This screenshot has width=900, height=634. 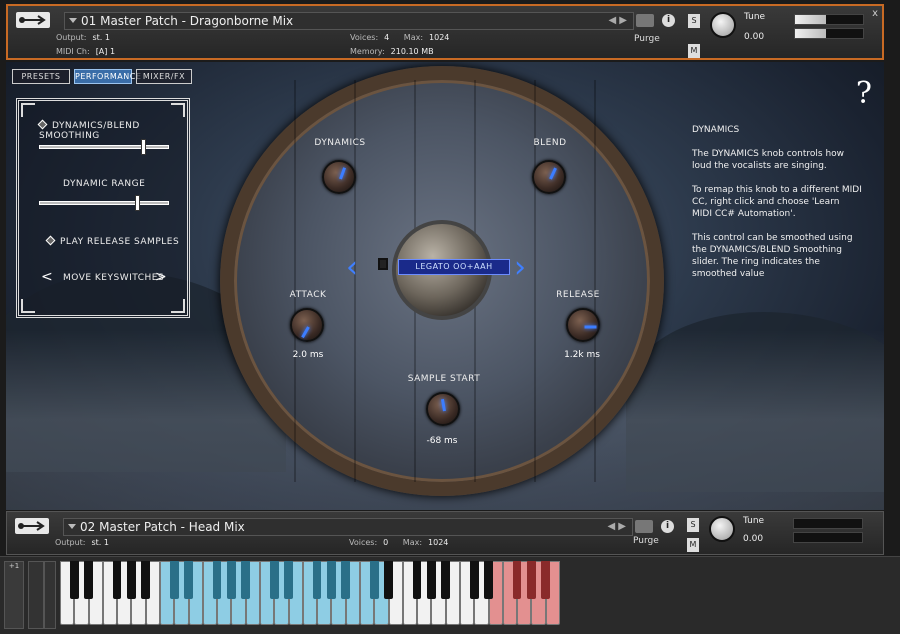 What do you see at coordinates (864, 93) in the screenshot?
I see `help-icon: ?` at bounding box center [864, 93].